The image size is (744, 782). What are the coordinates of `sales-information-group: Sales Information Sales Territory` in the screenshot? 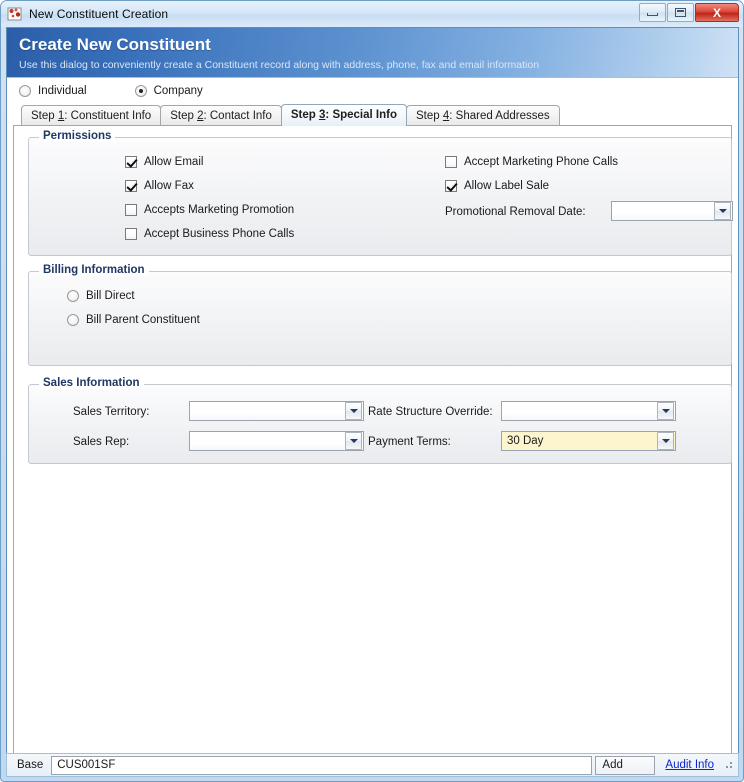 It's located at (380, 420).